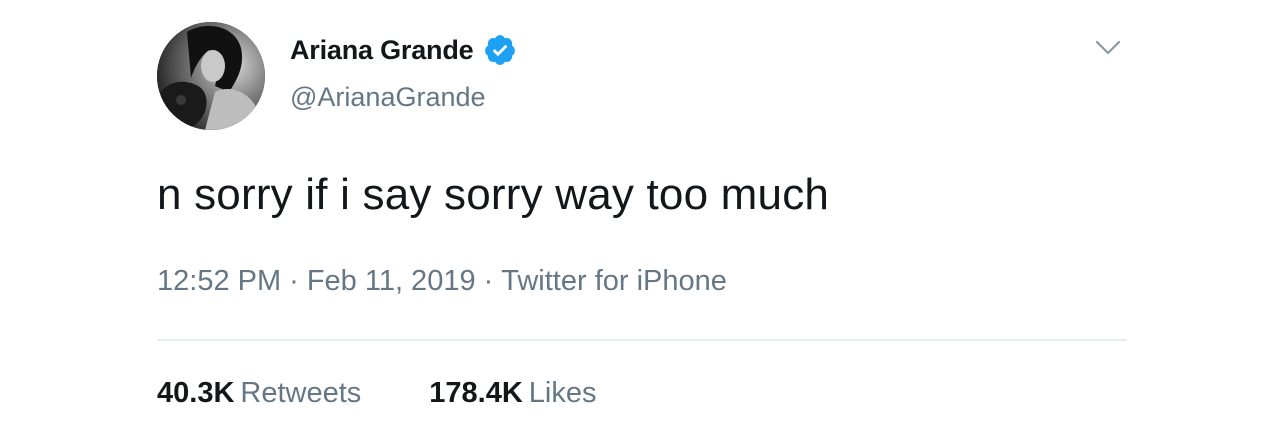 Image resolution: width=1280 pixels, height=427 pixels. Describe the element at coordinates (562, 393) in the screenshot. I see `likes-label: Likes` at that location.